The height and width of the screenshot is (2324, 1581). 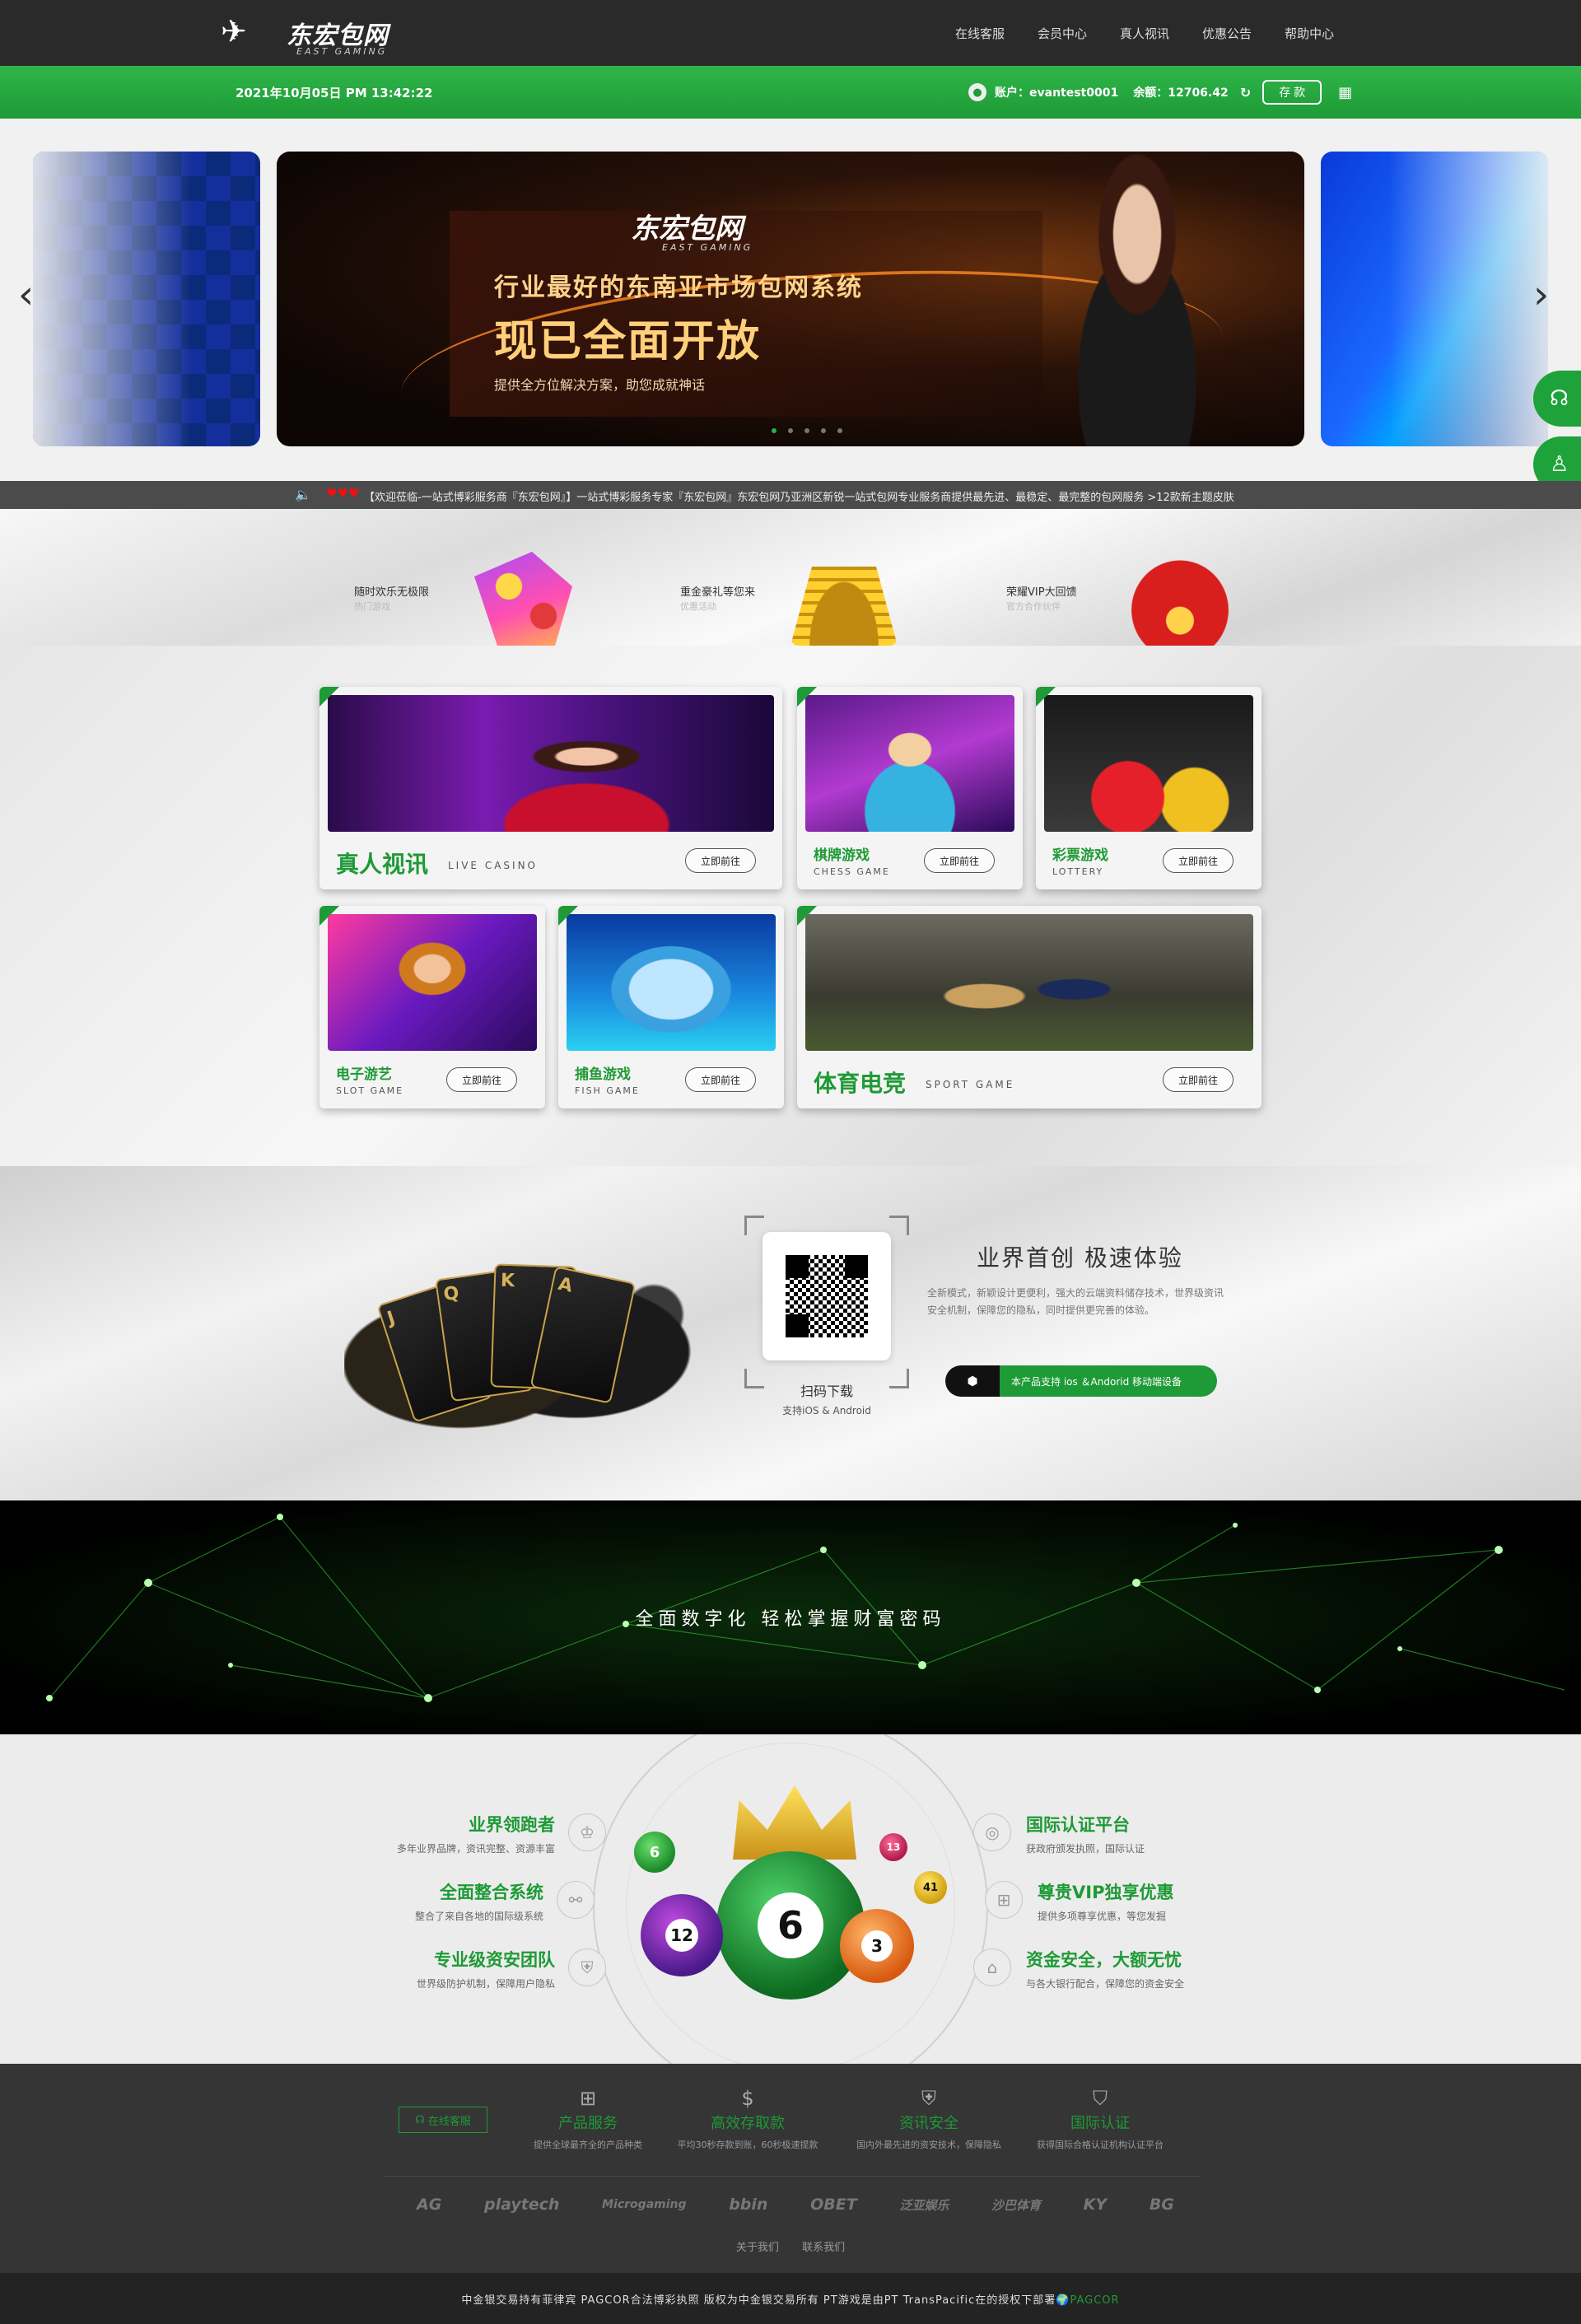 What do you see at coordinates (644, 2204) in the screenshot?
I see `partner-logo-microgaming: Microgaming` at bounding box center [644, 2204].